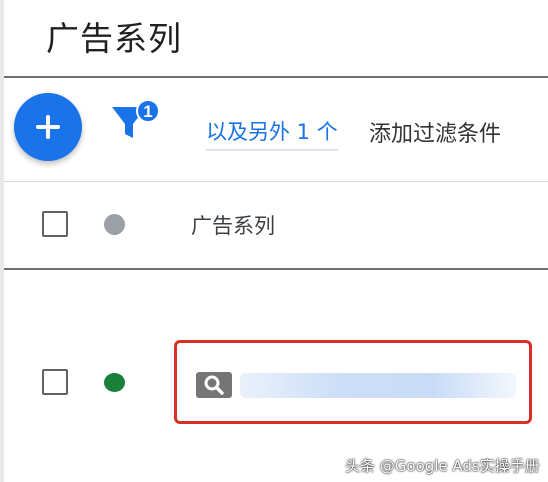 The height and width of the screenshot is (482, 548). I want to click on header-divider, so click(276, 77).